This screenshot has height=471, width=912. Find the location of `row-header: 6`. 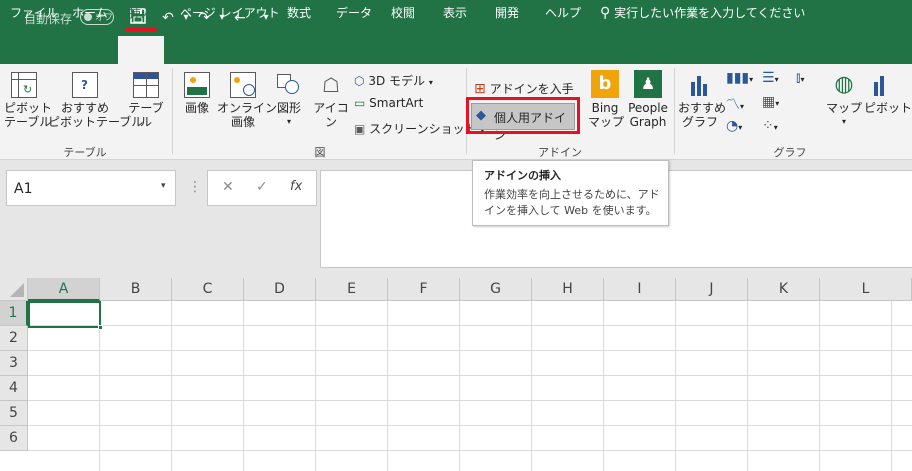

row-header: 6 is located at coordinates (14, 438).